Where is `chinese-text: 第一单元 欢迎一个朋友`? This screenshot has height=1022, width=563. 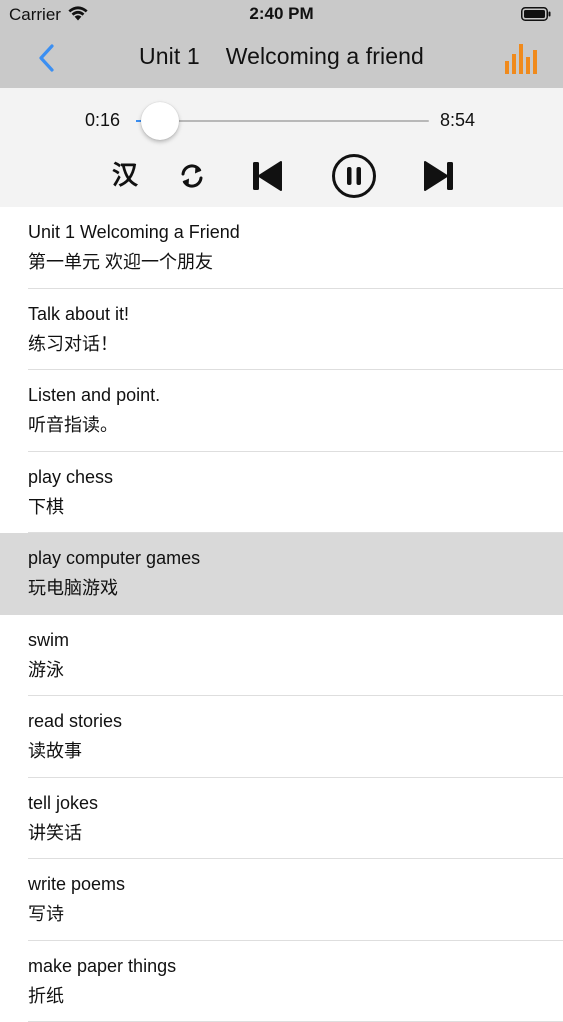 chinese-text: 第一单元 欢迎一个朋友 is located at coordinates (120, 261).